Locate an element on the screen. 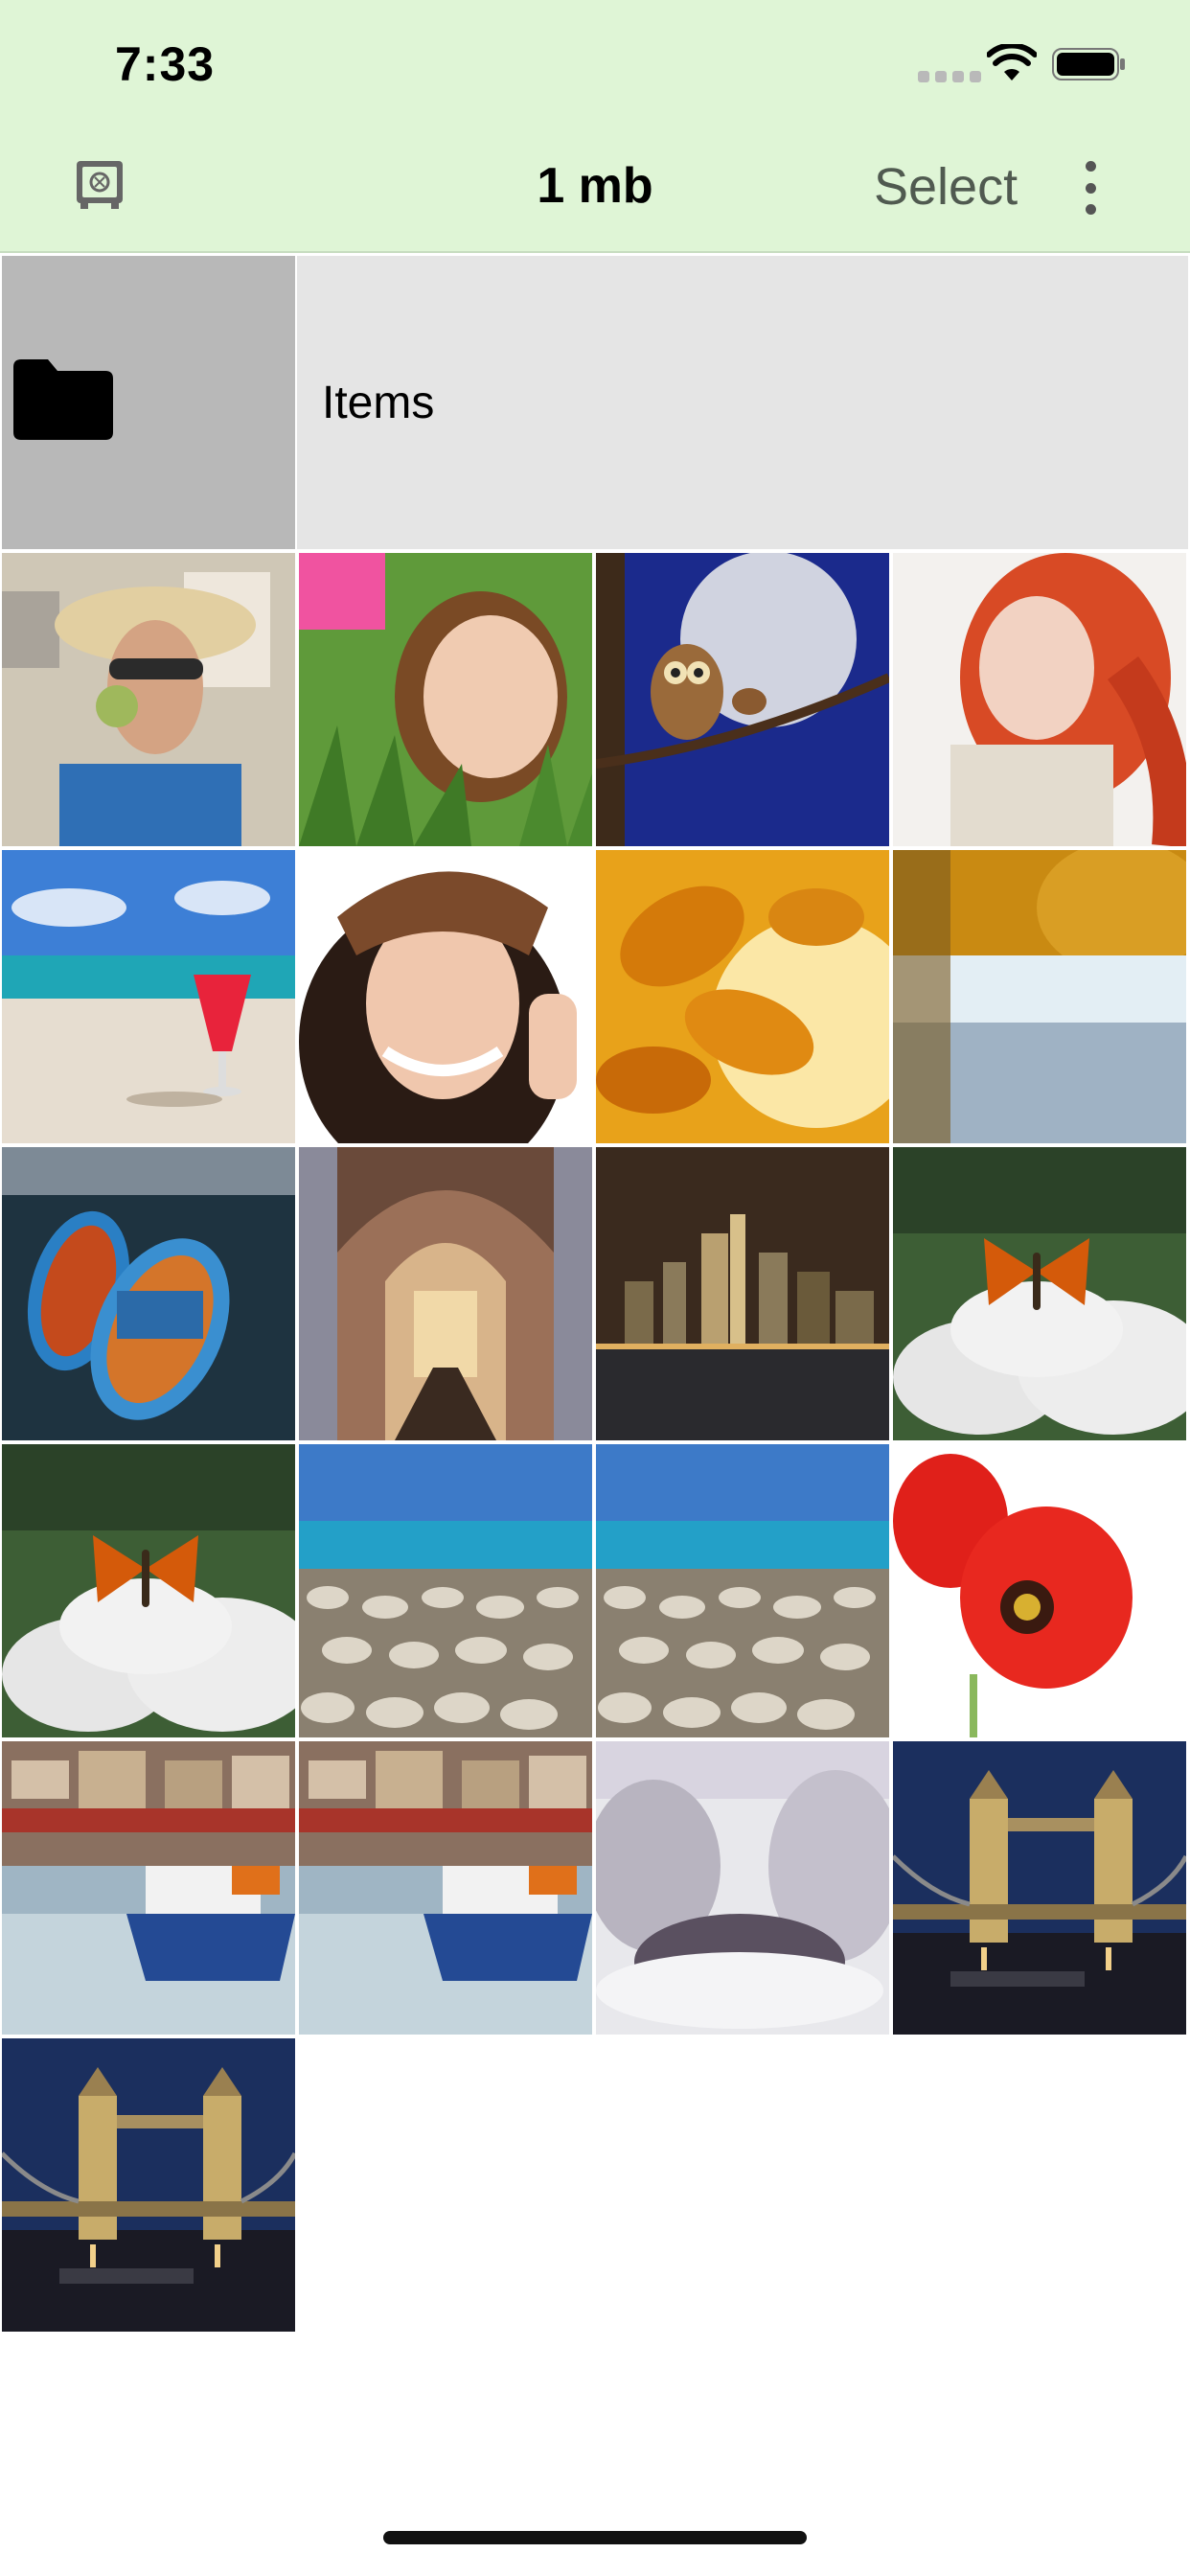  photo-thumbnail-blue-boats is located at coordinates (148, 1293).